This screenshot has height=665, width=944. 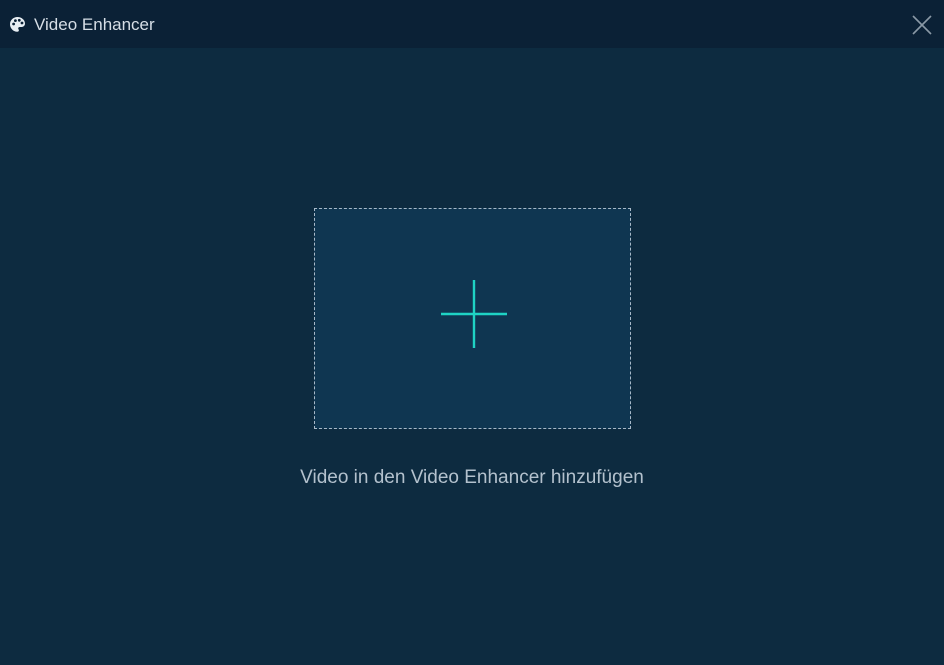 What do you see at coordinates (472, 477) in the screenshot?
I see `add-video-hint: Video in den Video Enhancer hinzufügen` at bounding box center [472, 477].